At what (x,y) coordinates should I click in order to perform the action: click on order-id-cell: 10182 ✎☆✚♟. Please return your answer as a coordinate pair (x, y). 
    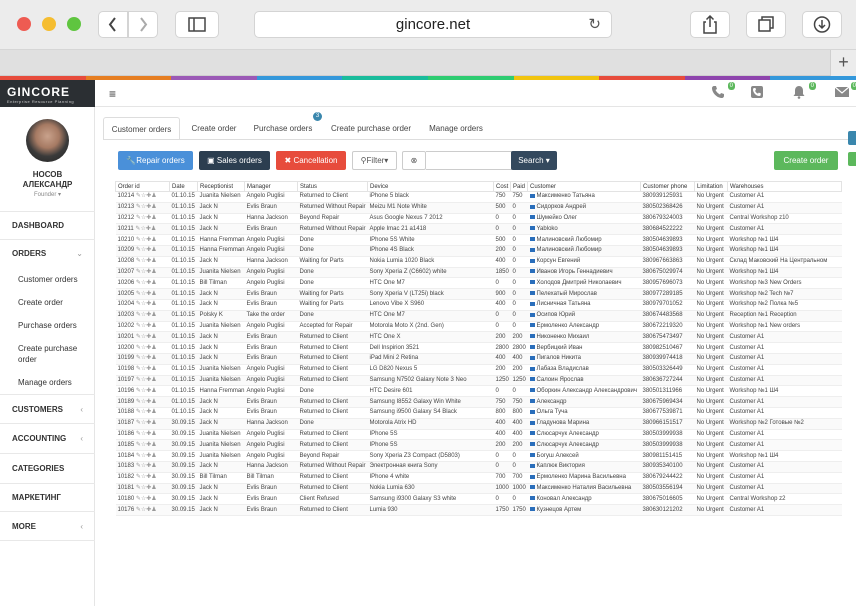
    Looking at the image, I should click on (142, 478).